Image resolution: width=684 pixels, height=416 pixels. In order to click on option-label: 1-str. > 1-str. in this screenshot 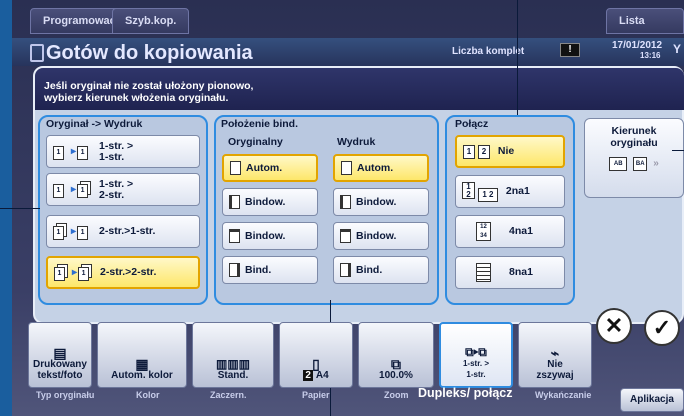, I will do `click(116, 151)`.